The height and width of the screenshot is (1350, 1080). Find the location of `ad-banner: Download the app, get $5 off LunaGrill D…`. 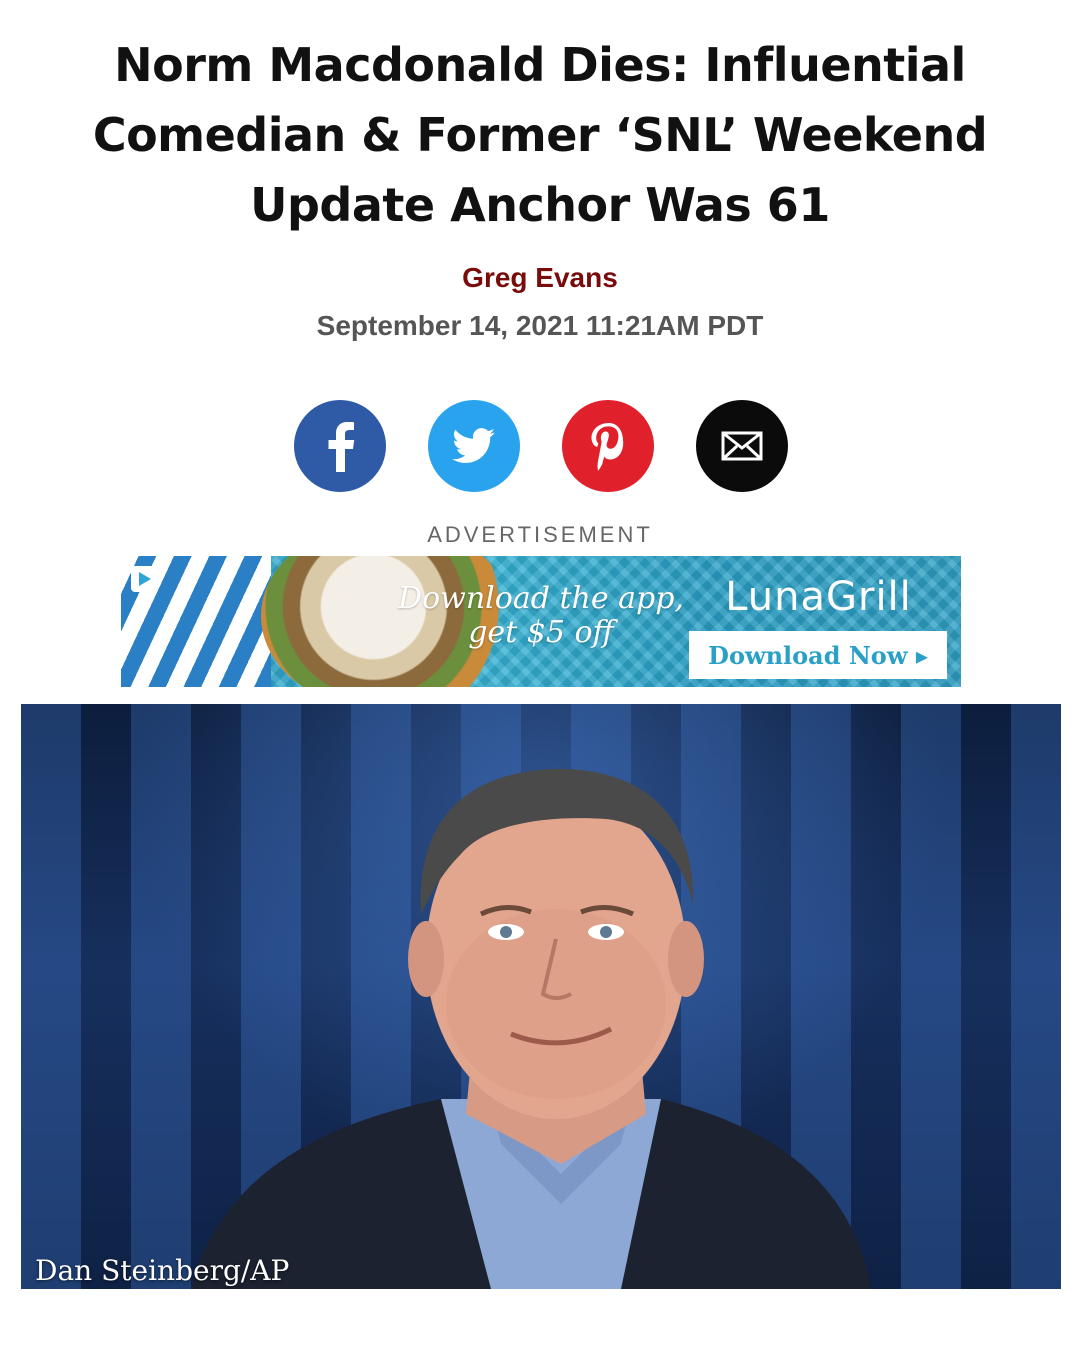

ad-banner: Download the app, get $5 off LunaGrill D… is located at coordinates (541, 621).